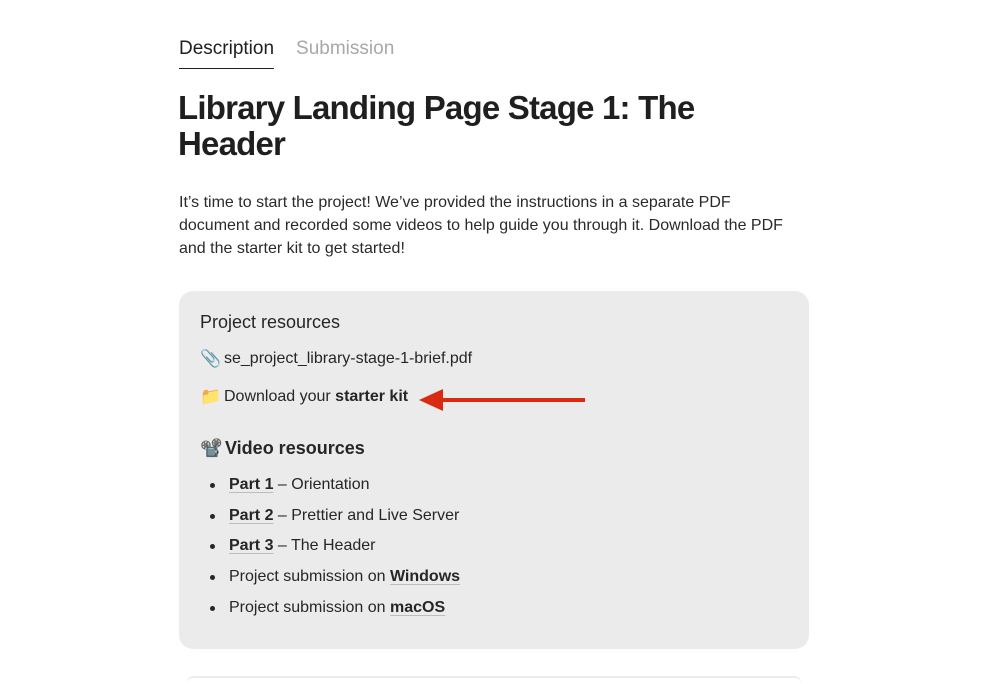 Image resolution: width=995 pixels, height=684 pixels. I want to click on list-item: Part 2 – Prettier and Live Server, so click(330, 520).